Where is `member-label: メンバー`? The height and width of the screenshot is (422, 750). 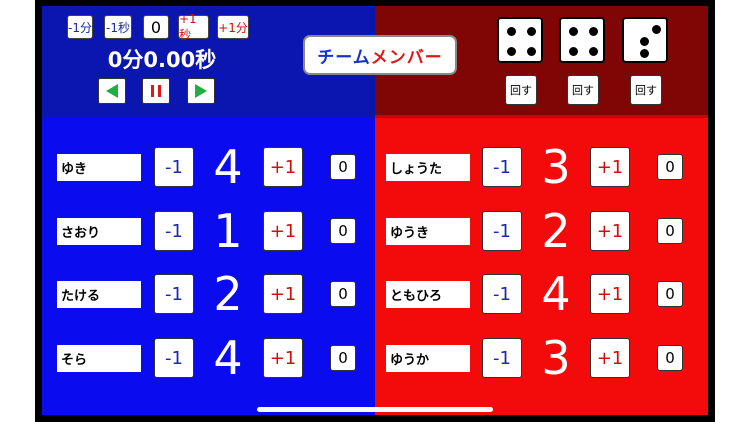
member-label: メンバー is located at coordinates (406, 57).